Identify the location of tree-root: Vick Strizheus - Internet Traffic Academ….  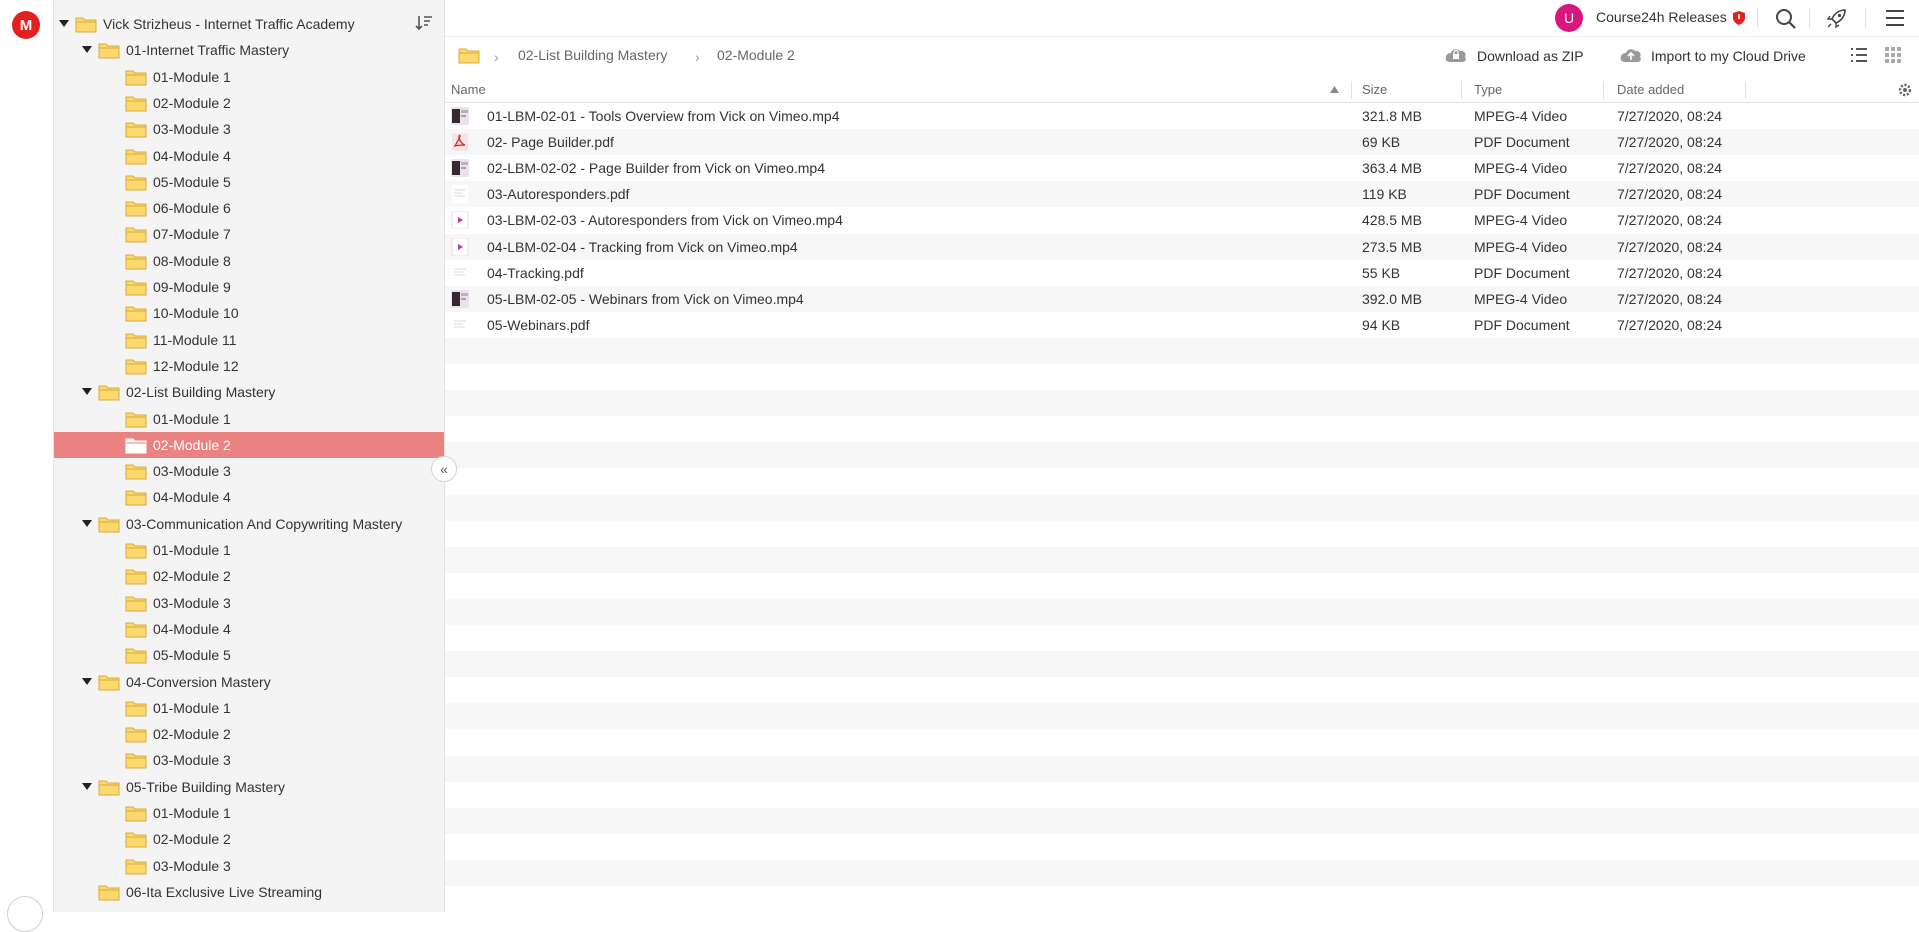
(249, 24).